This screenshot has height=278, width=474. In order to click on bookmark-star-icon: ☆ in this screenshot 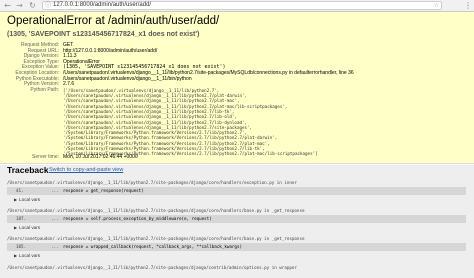, I will do `click(436, 5)`.